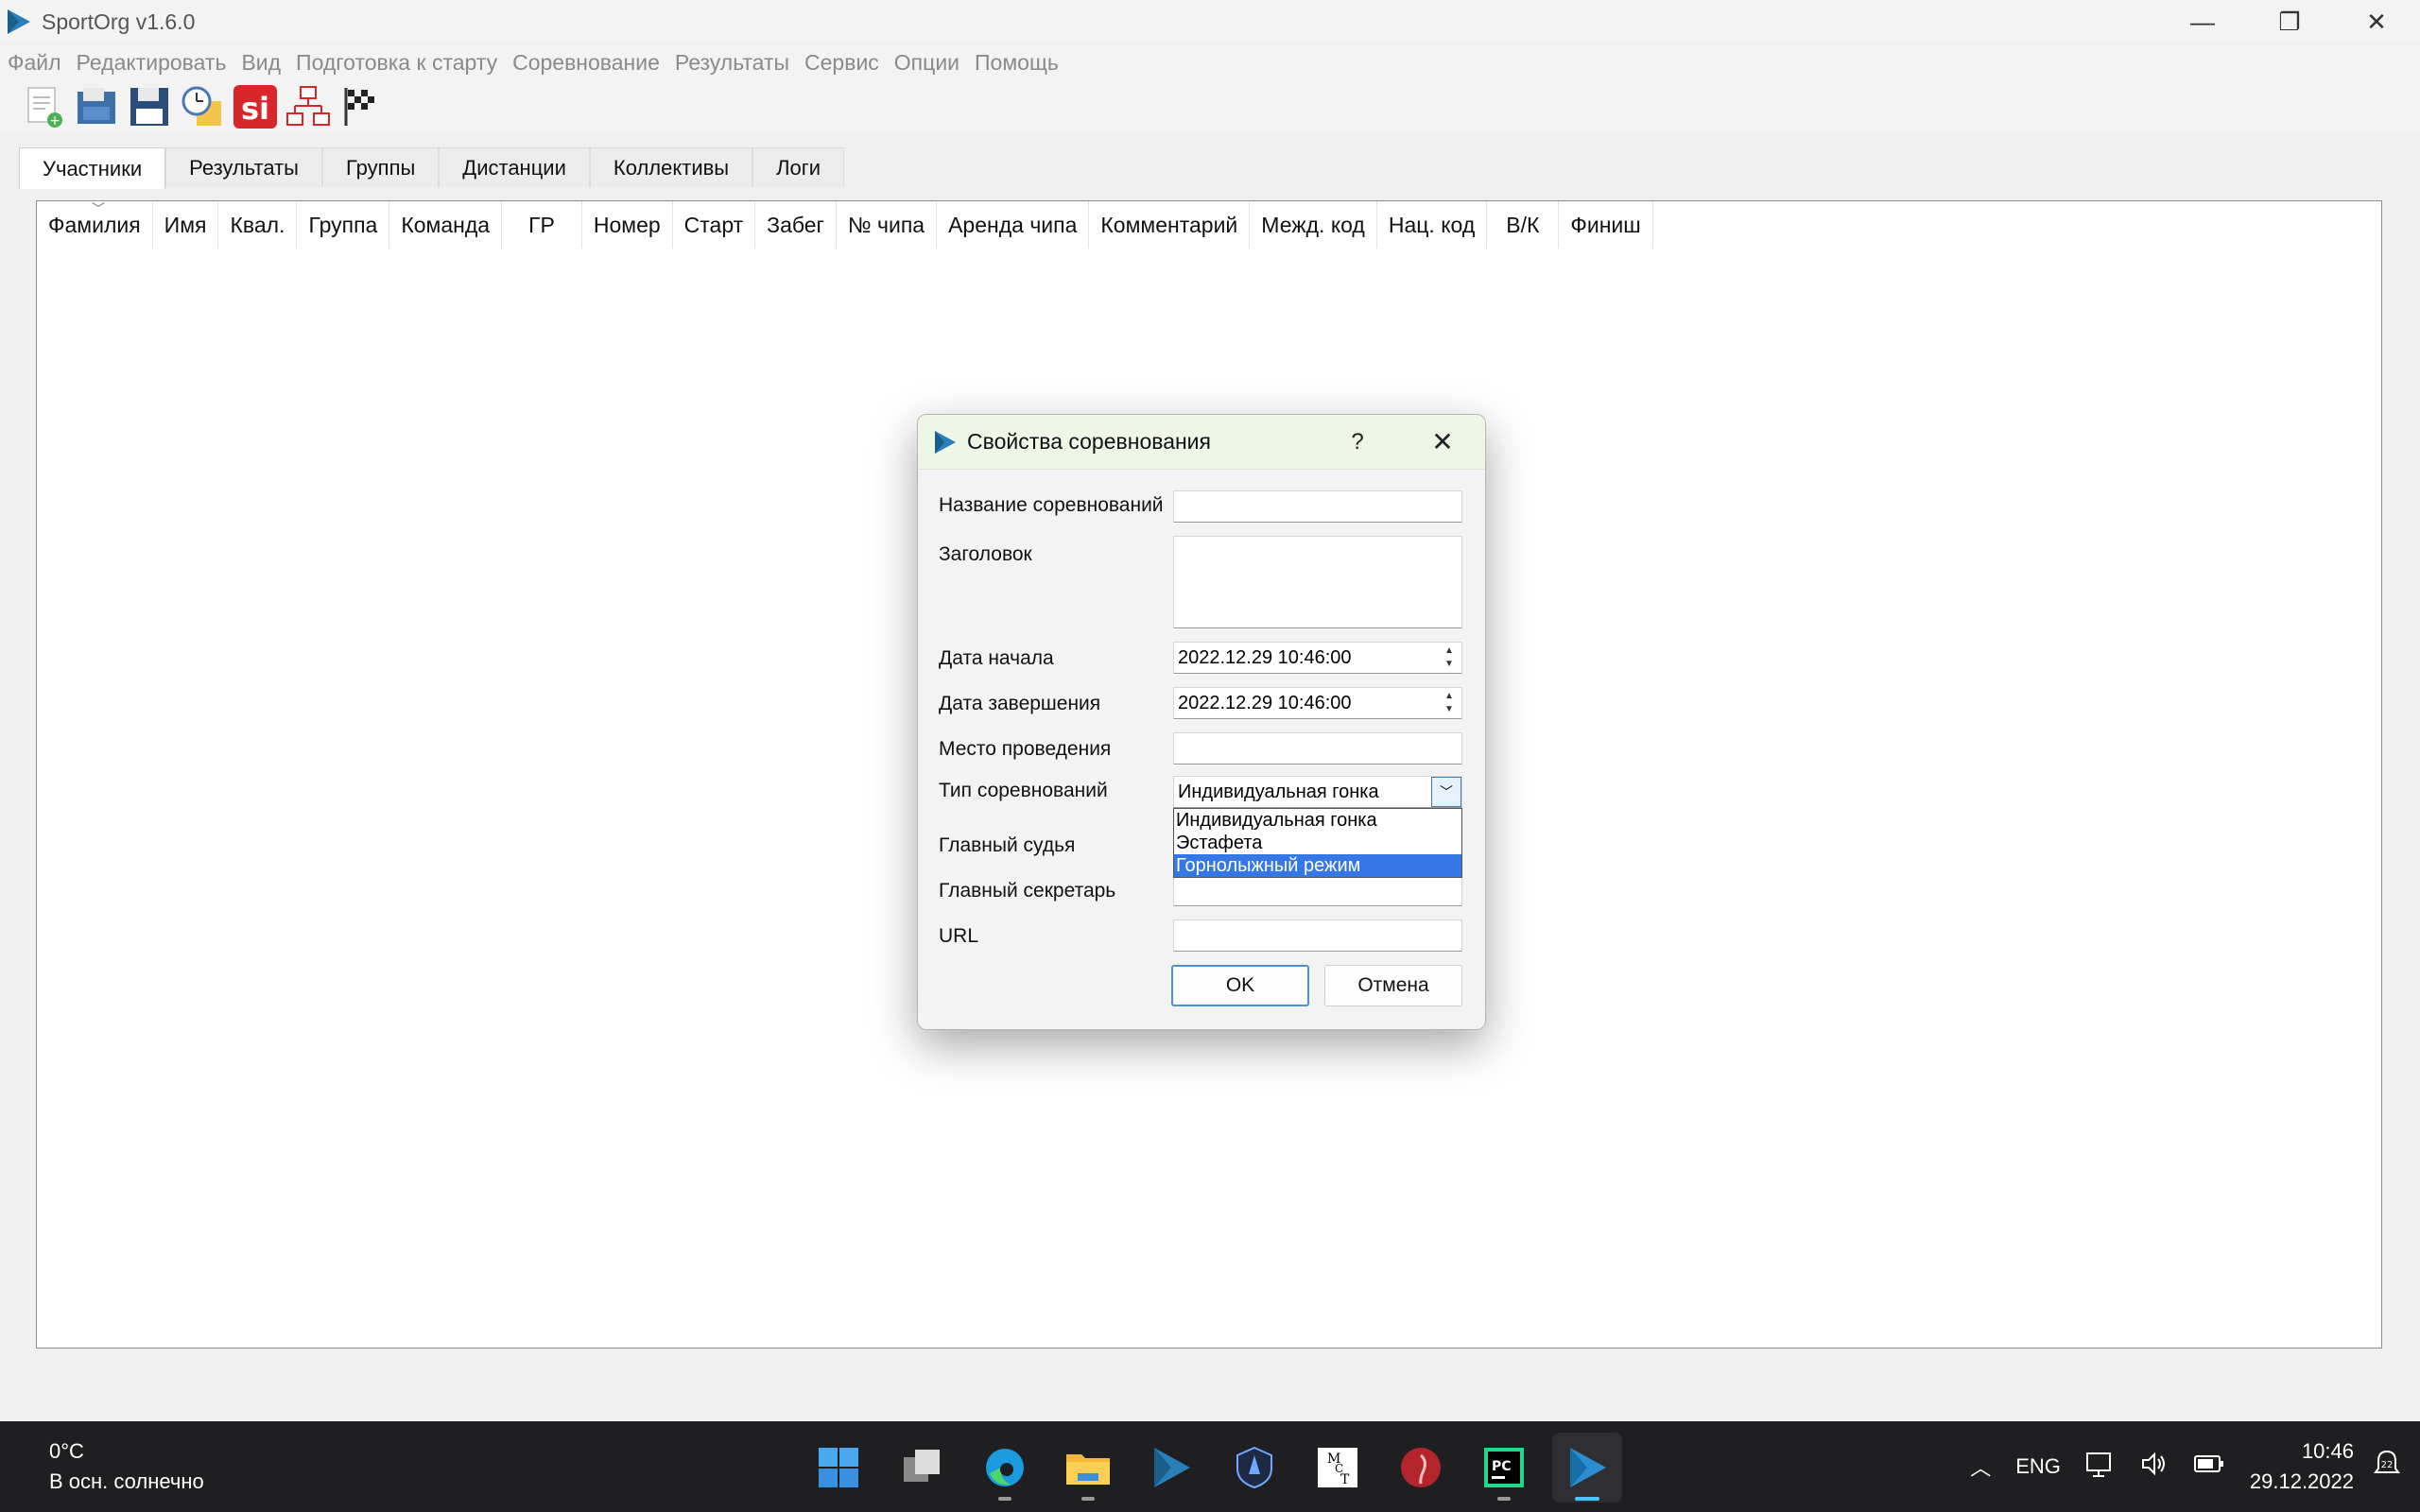 The height and width of the screenshot is (1512, 2420). What do you see at coordinates (671, 167) in the screenshot?
I see `tab-teams: Коллективы` at bounding box center [671, 167].